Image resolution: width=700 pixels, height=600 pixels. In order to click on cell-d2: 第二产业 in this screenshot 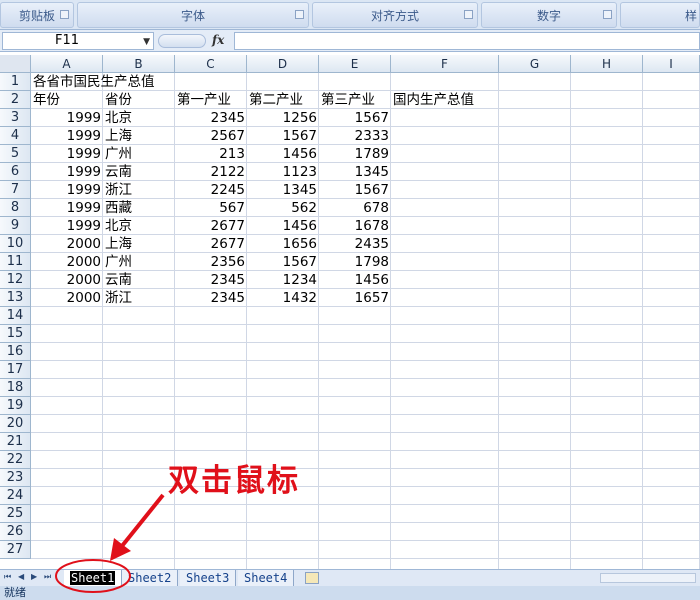, I will do `click(283, 100)`.